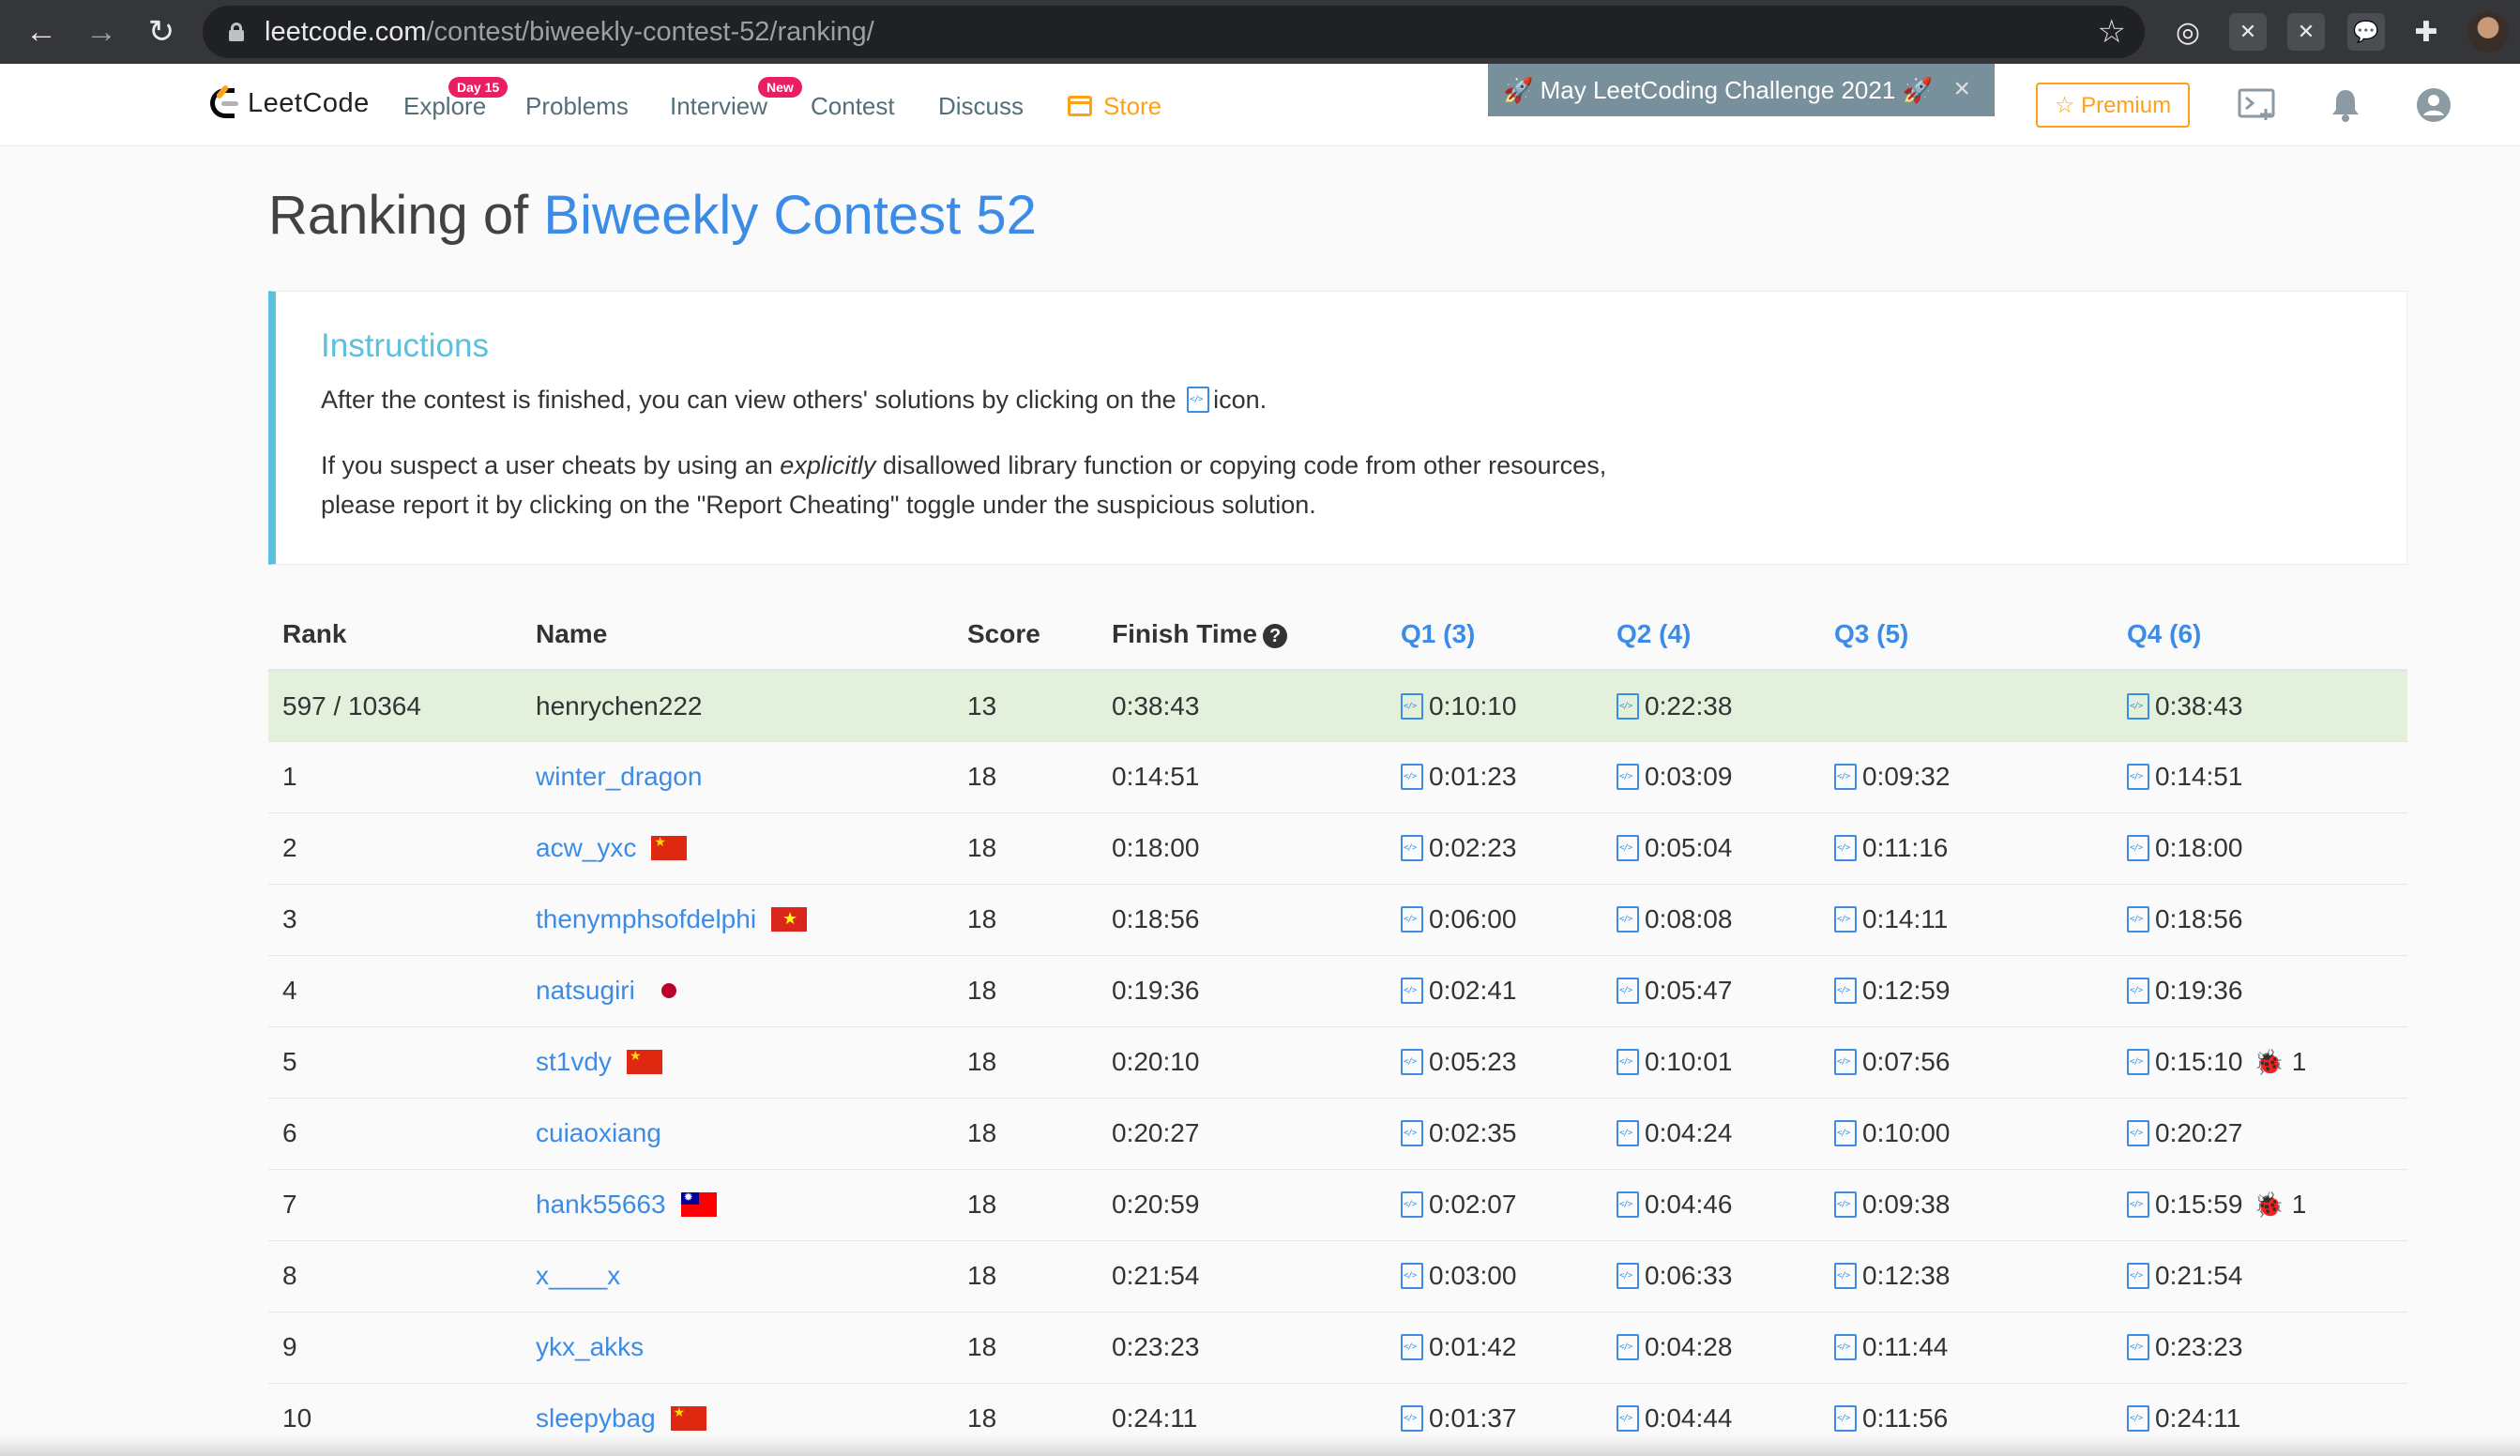 The width and height of the screenshot is (2520, 1456). What do you see at coordinates (2113, 105) in the screenshot?
I see `premium-button: ☆ Premium` at bounding box center [2113, 105].